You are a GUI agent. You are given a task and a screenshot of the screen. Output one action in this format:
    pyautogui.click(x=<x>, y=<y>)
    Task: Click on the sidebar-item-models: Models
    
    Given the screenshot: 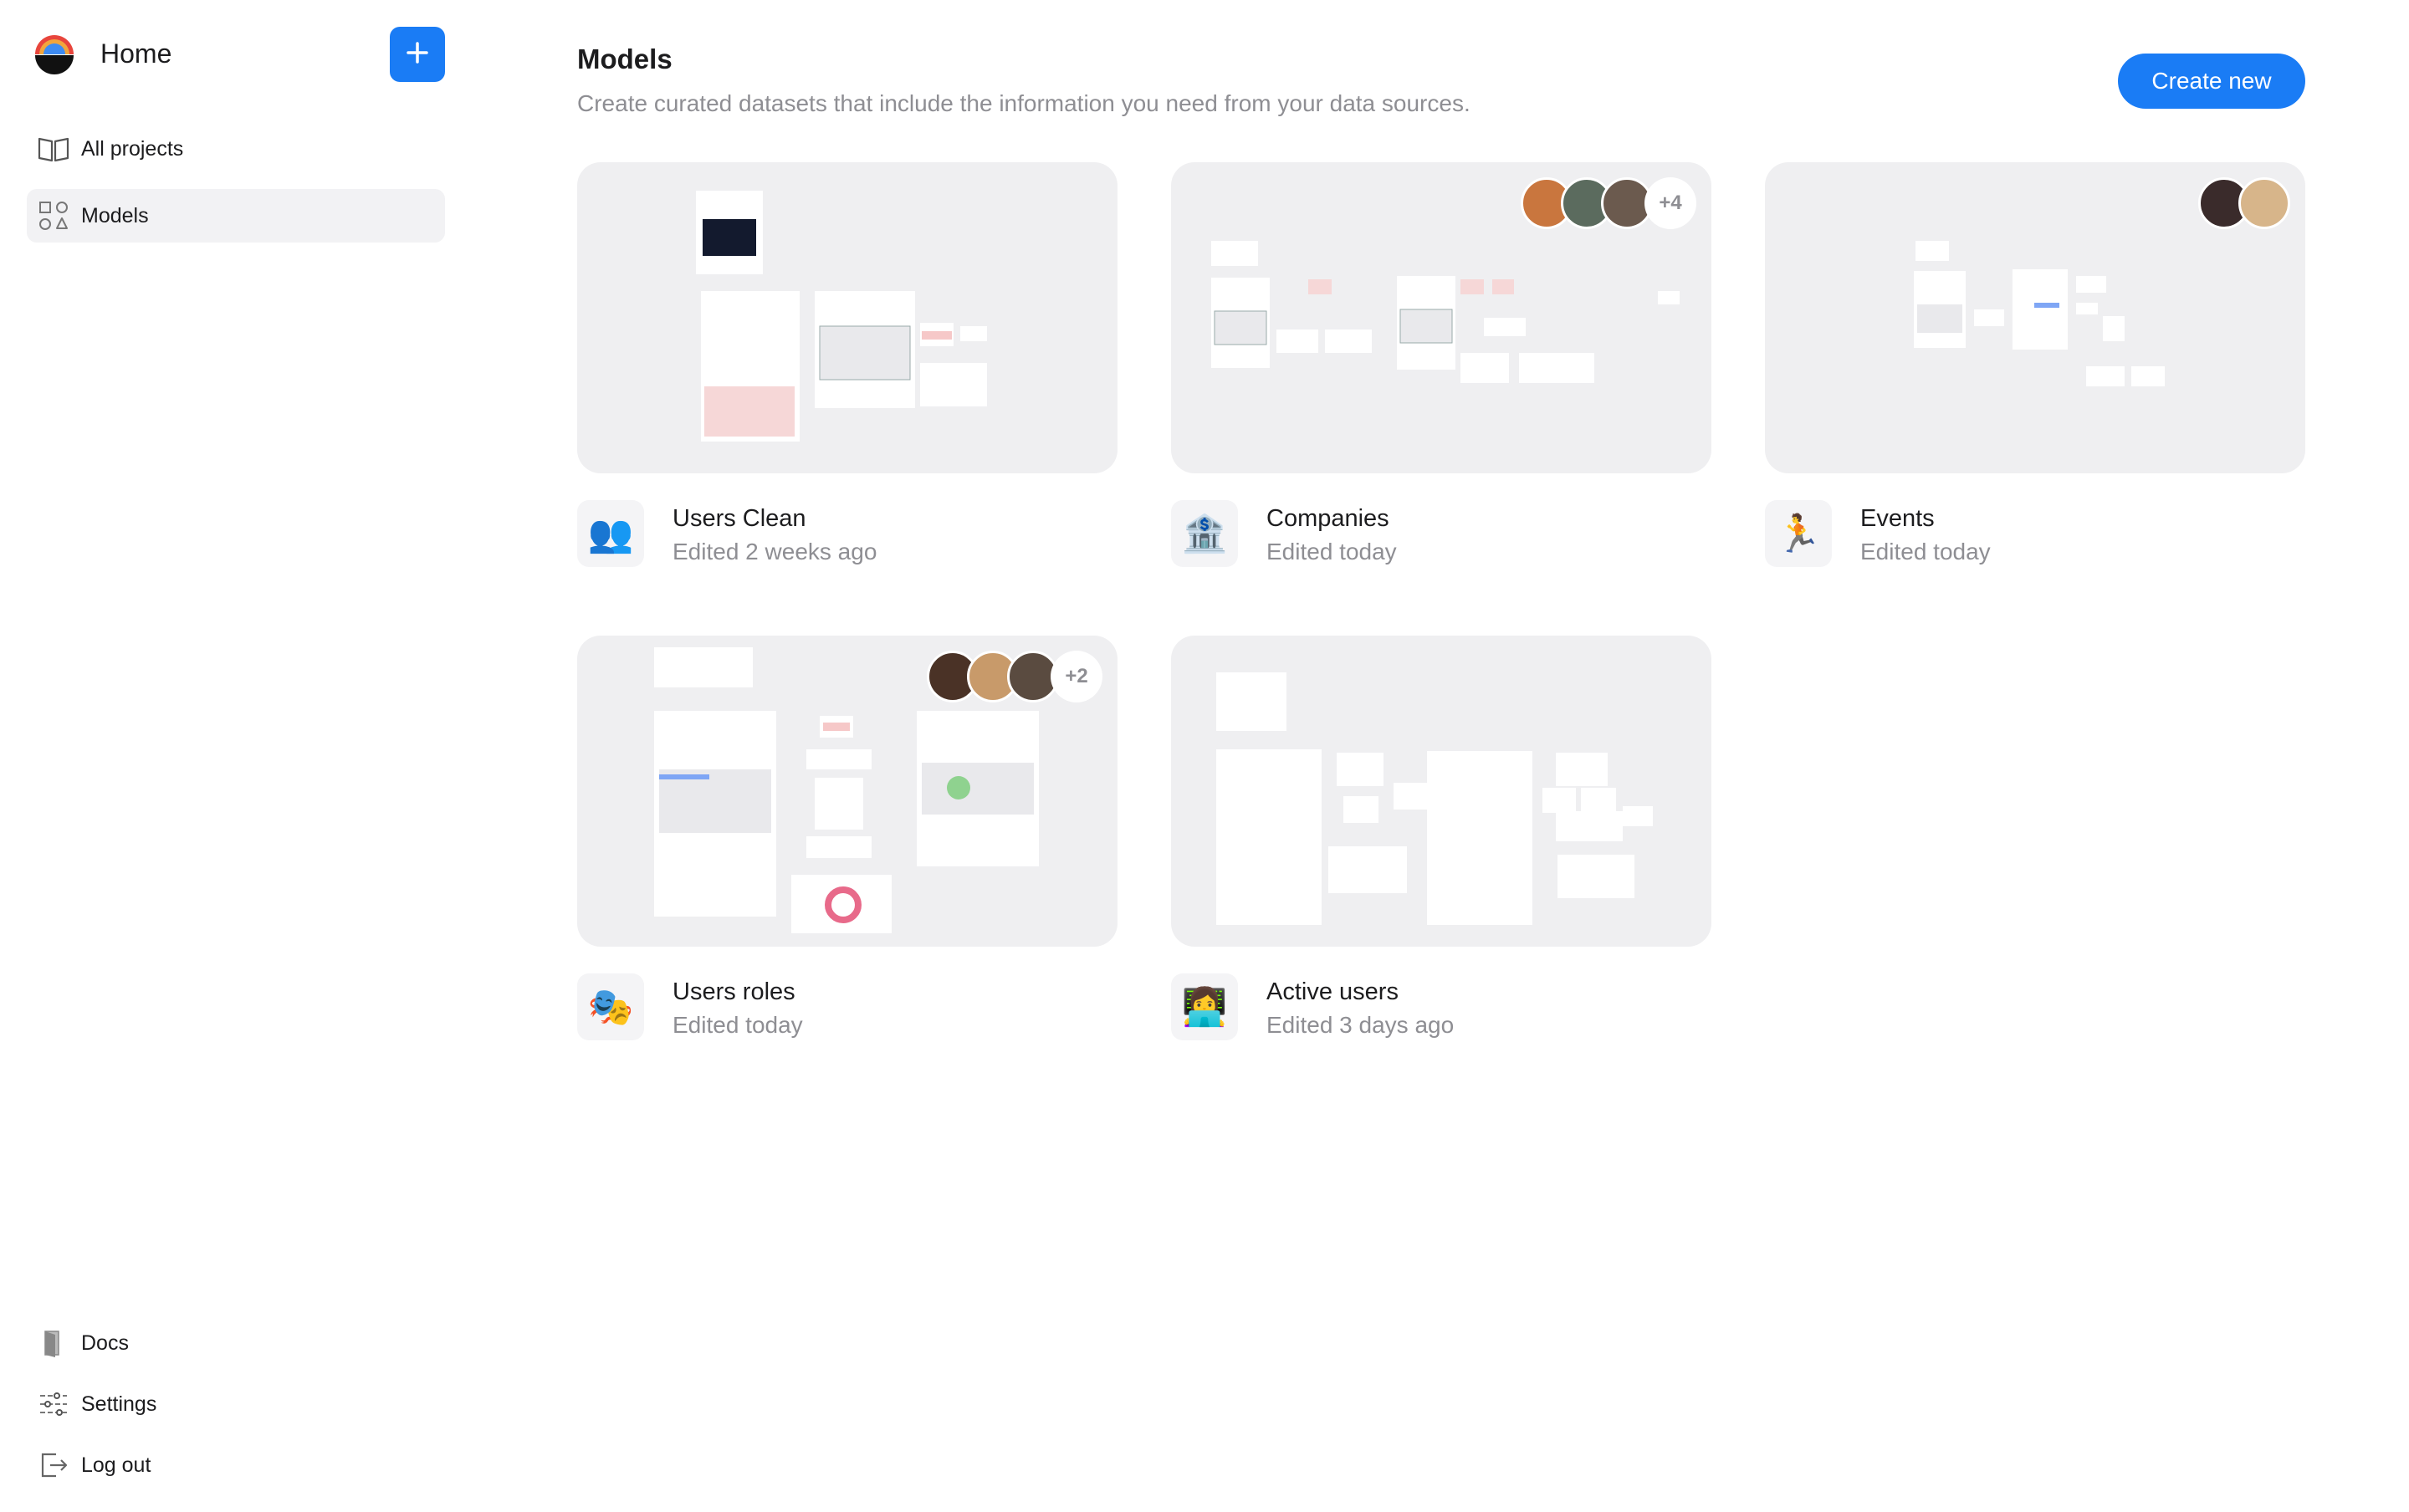 What is the action you would take?
    pyautogui.click(x=236, y=216)
    